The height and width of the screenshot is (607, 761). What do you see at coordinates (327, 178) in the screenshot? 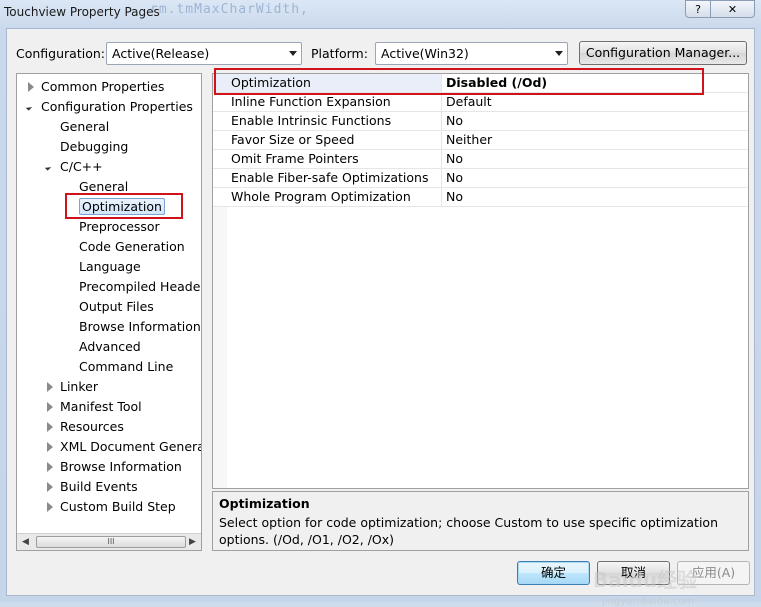
I see `property-name: Enable Fiber-safe Optimizations` at bounding box center [327, 178].